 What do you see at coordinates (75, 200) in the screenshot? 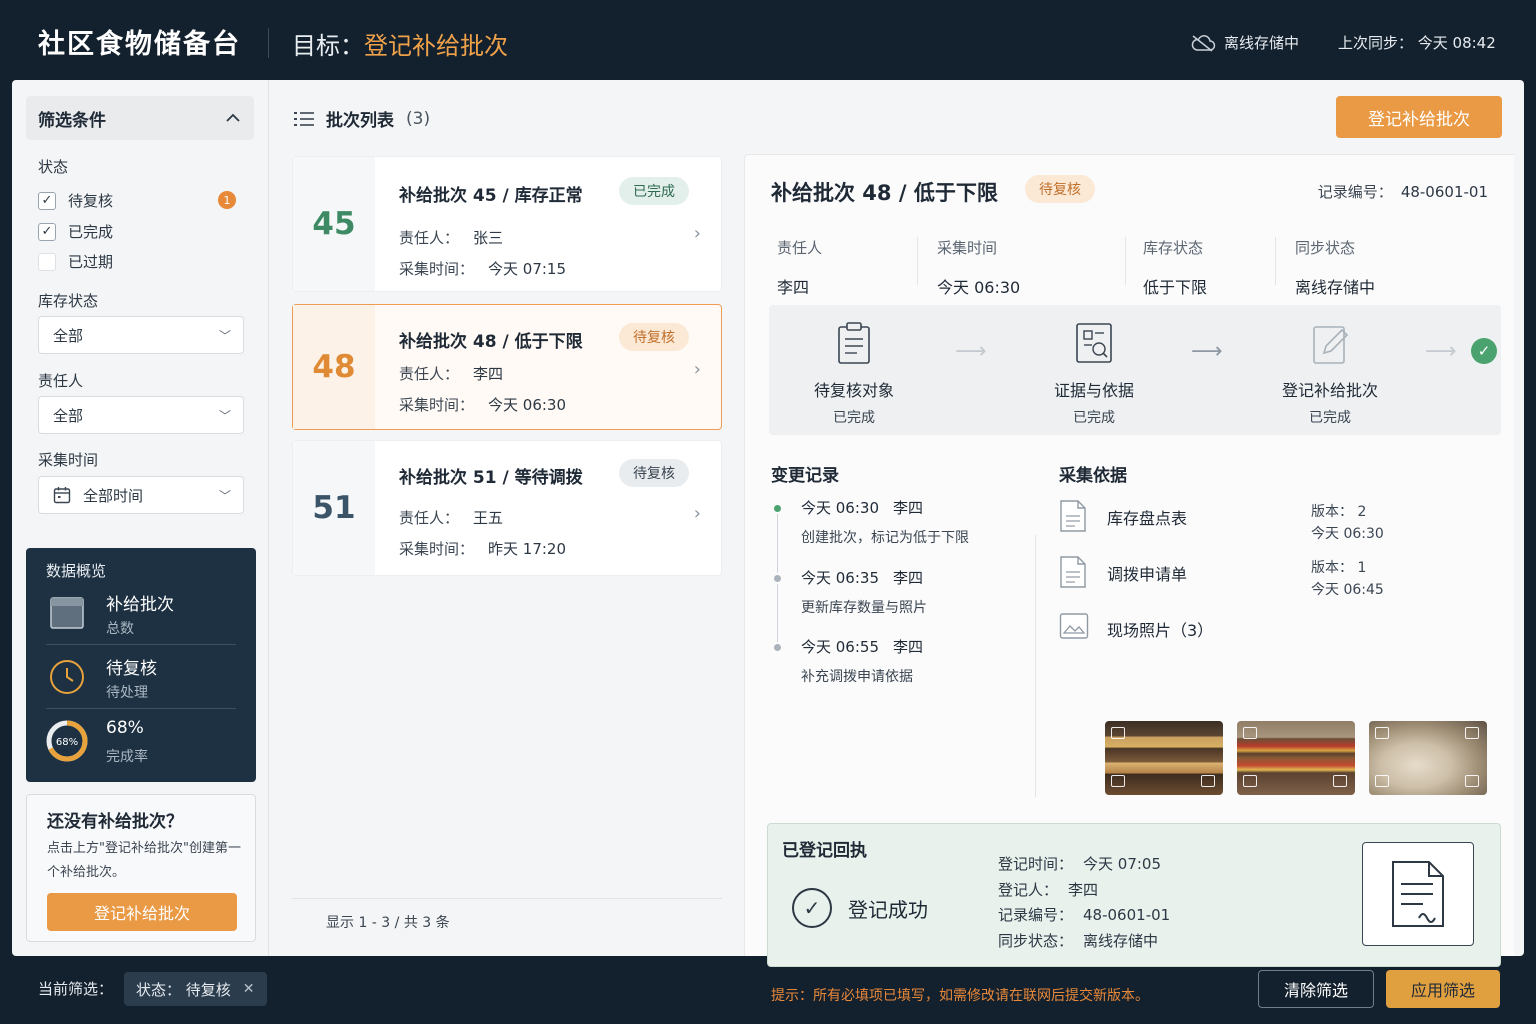
I see `status-option-pending: ✓ 待复核` at bounding box center [75, 200].